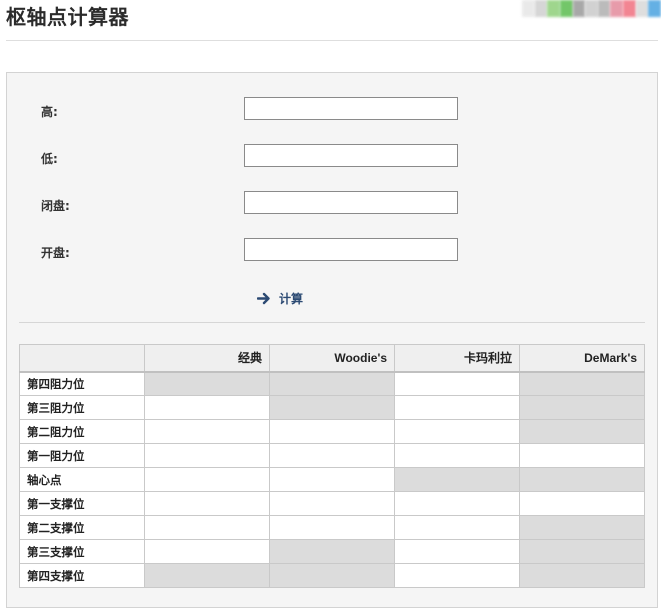 This screenshot has width=661, height=613. I want to click on row-label: 第四支撑位, so click(82, 575).